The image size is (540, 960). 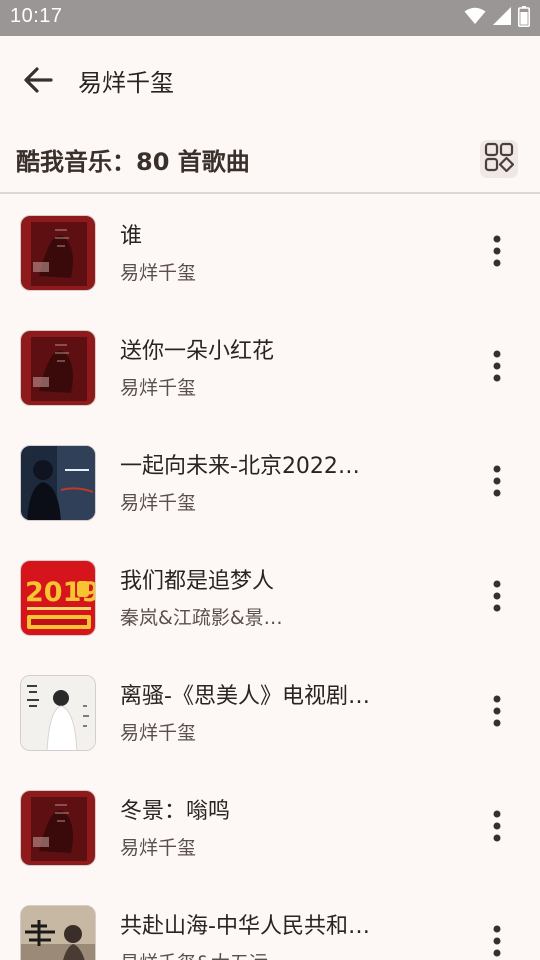 I want to click on arrow-left-icon, so click(x=38, y=82).